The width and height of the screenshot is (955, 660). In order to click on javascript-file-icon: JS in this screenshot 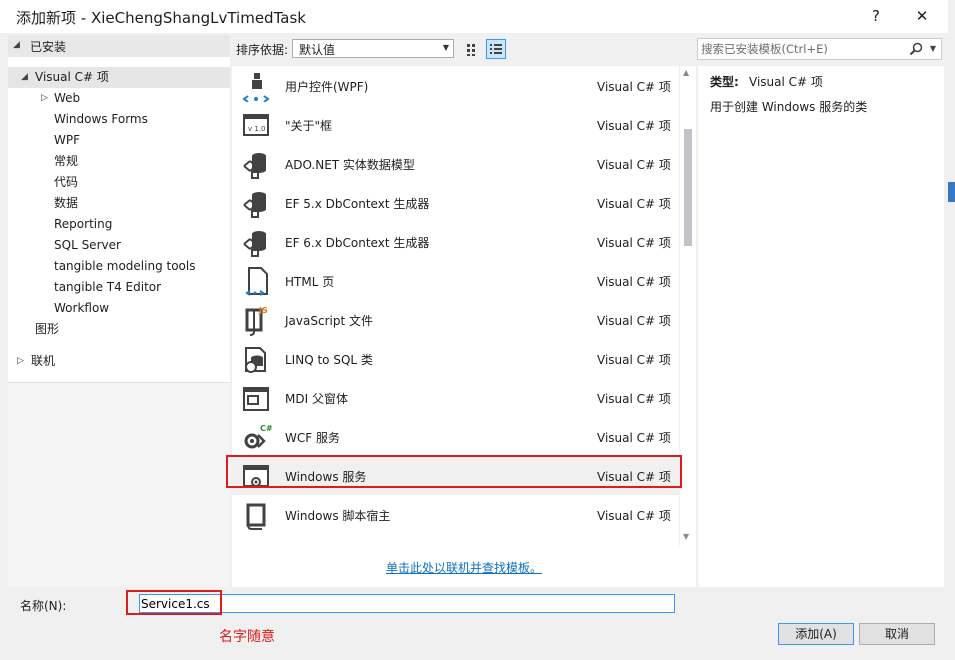, I will do `click(256, 321)`.